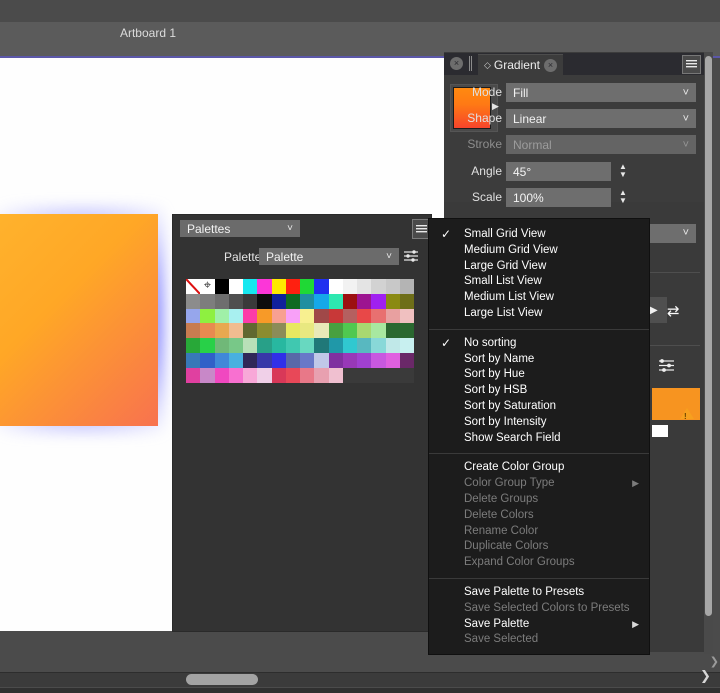 This screenshot has height=693, width=720. What do you see at coordinates (539, 251) in the screenshot?
I see `menu-item: Medium Grid View` at bounding box center [539, 251].